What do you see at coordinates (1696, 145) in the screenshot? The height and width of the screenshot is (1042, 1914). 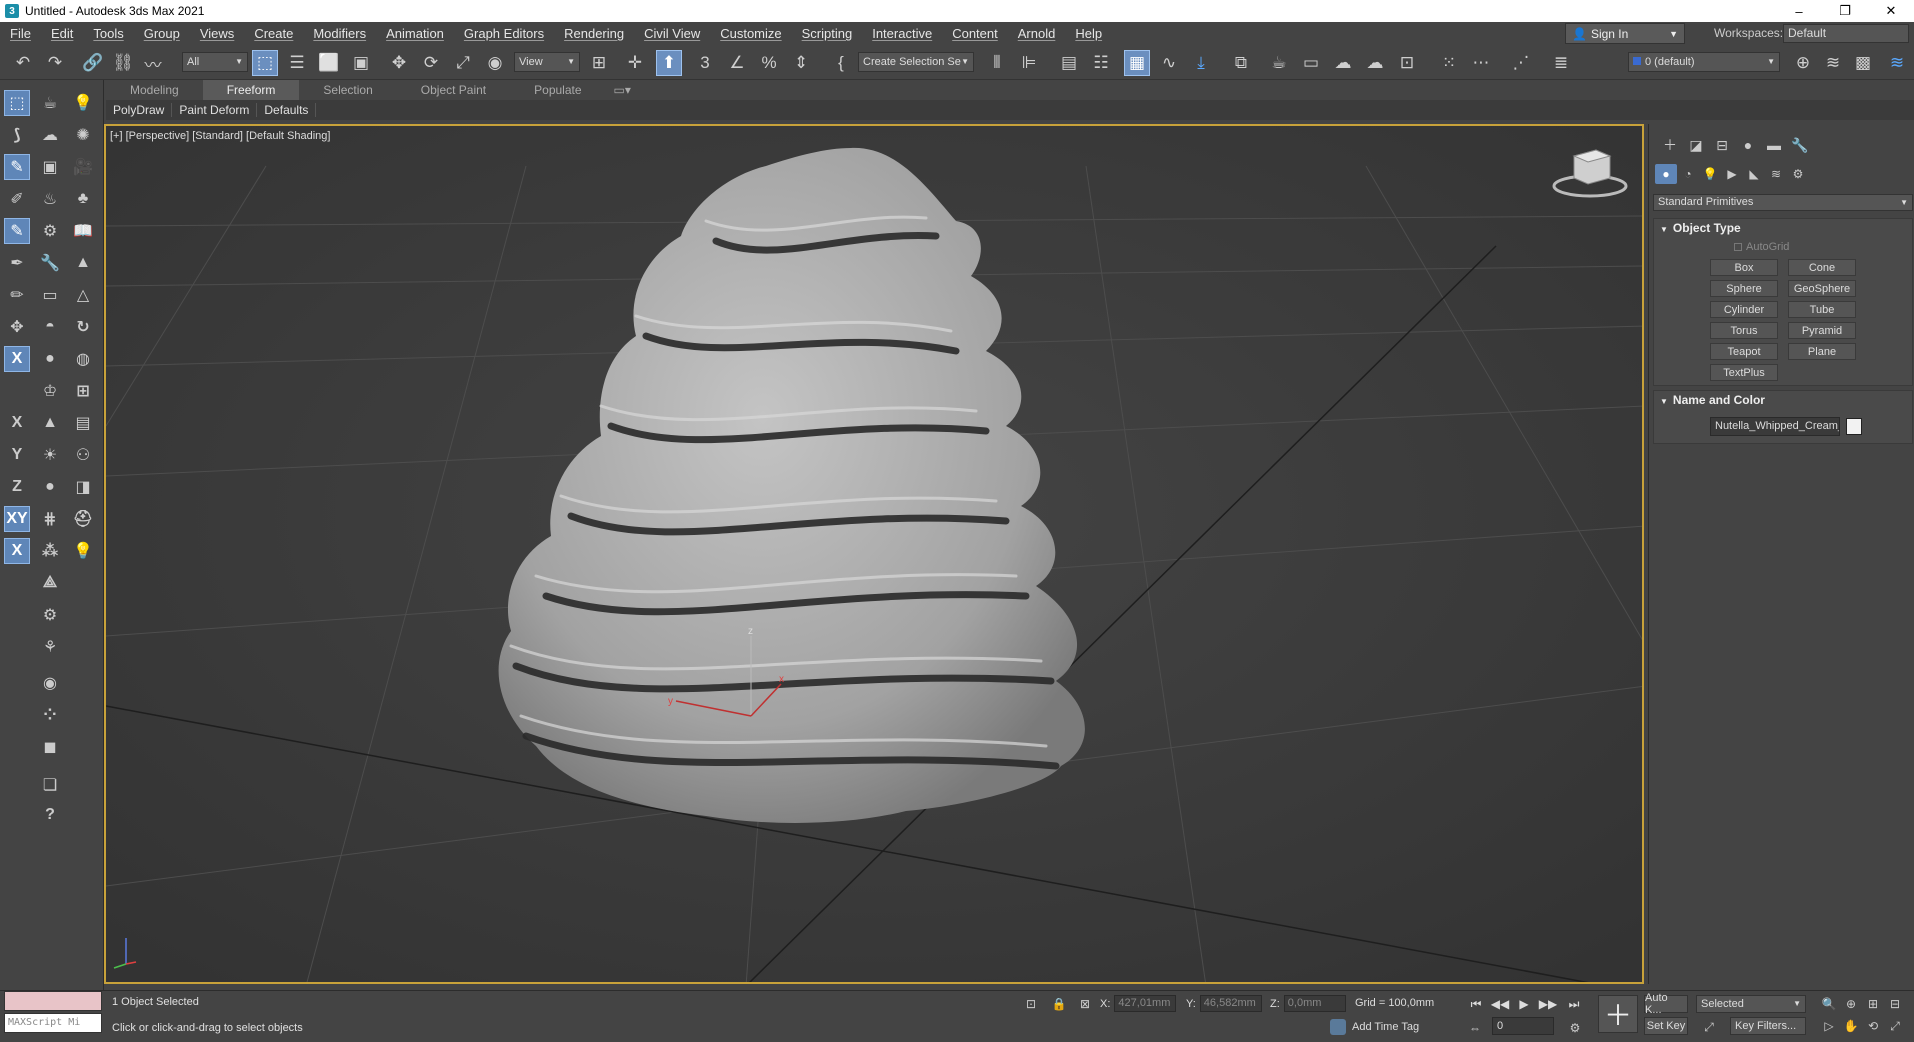 I see `modify-tab-icon: ◪` at bounding box center [1696, 145].